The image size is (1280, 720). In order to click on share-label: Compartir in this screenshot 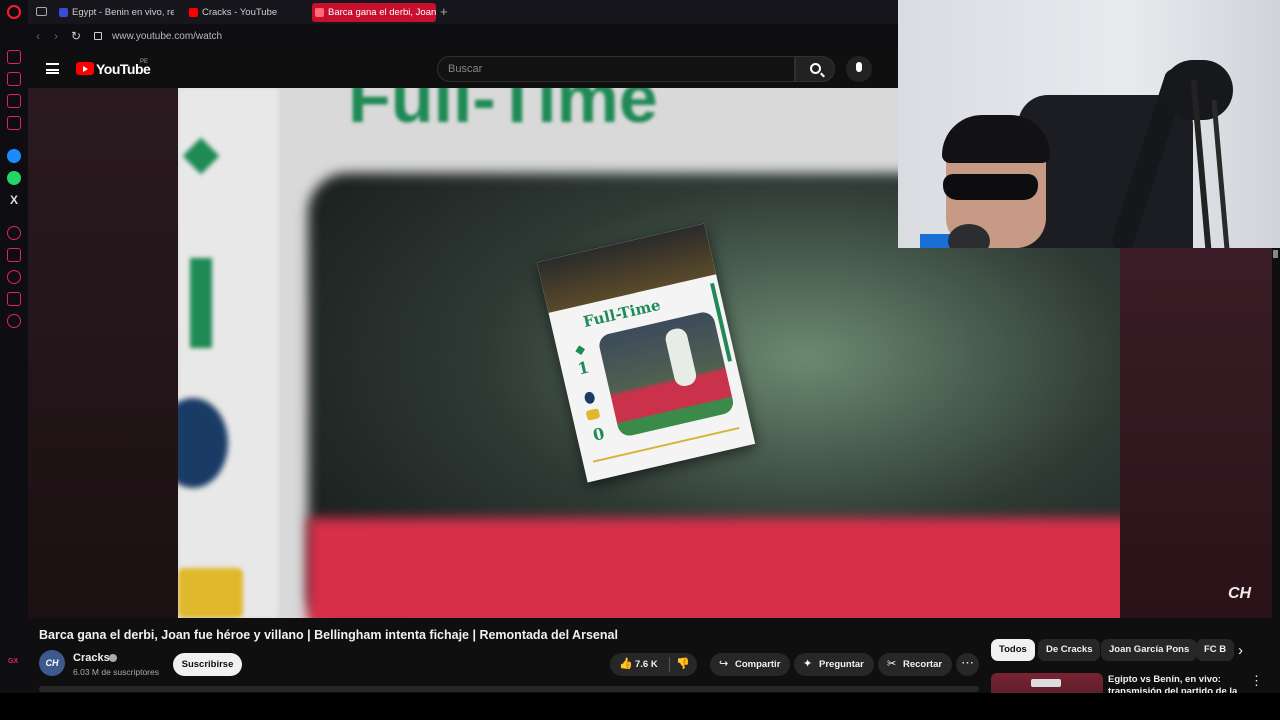, I will do `click(758, 664)`.